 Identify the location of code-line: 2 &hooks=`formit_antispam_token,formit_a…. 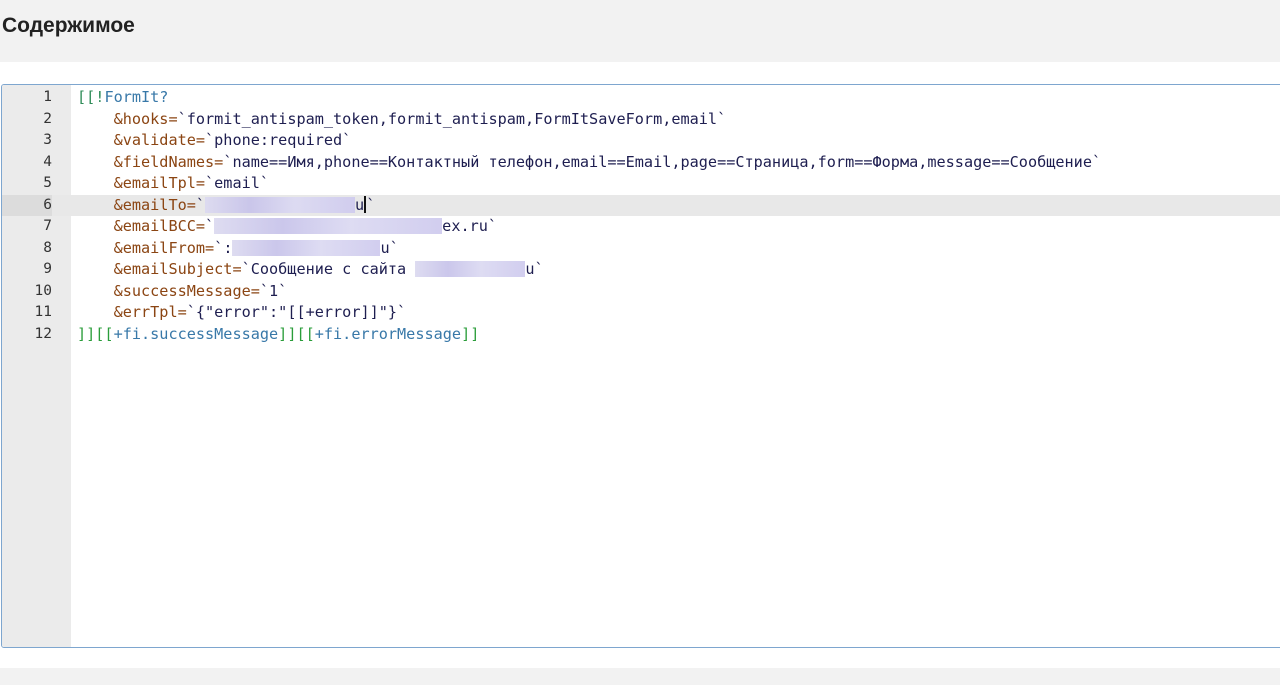
(641, 119).